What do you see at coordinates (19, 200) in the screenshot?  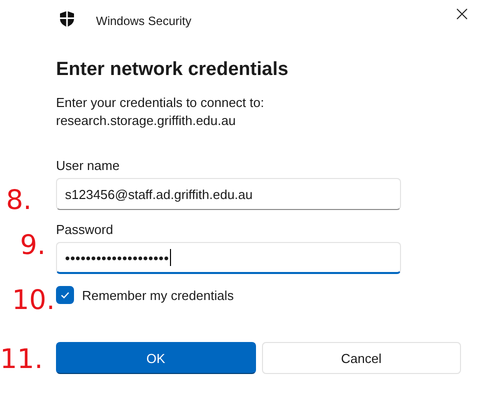 I see `annotation-number: 8.` at bounding box center [19, 200].